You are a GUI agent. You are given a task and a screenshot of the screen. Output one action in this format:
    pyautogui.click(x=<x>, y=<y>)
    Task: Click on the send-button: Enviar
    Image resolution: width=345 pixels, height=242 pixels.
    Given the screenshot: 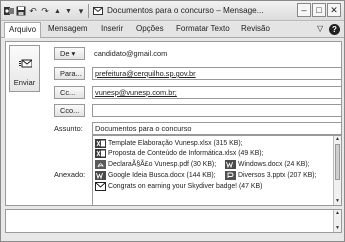 What is the action you would take?
    pyautogui.click(x=24, y=68)
    